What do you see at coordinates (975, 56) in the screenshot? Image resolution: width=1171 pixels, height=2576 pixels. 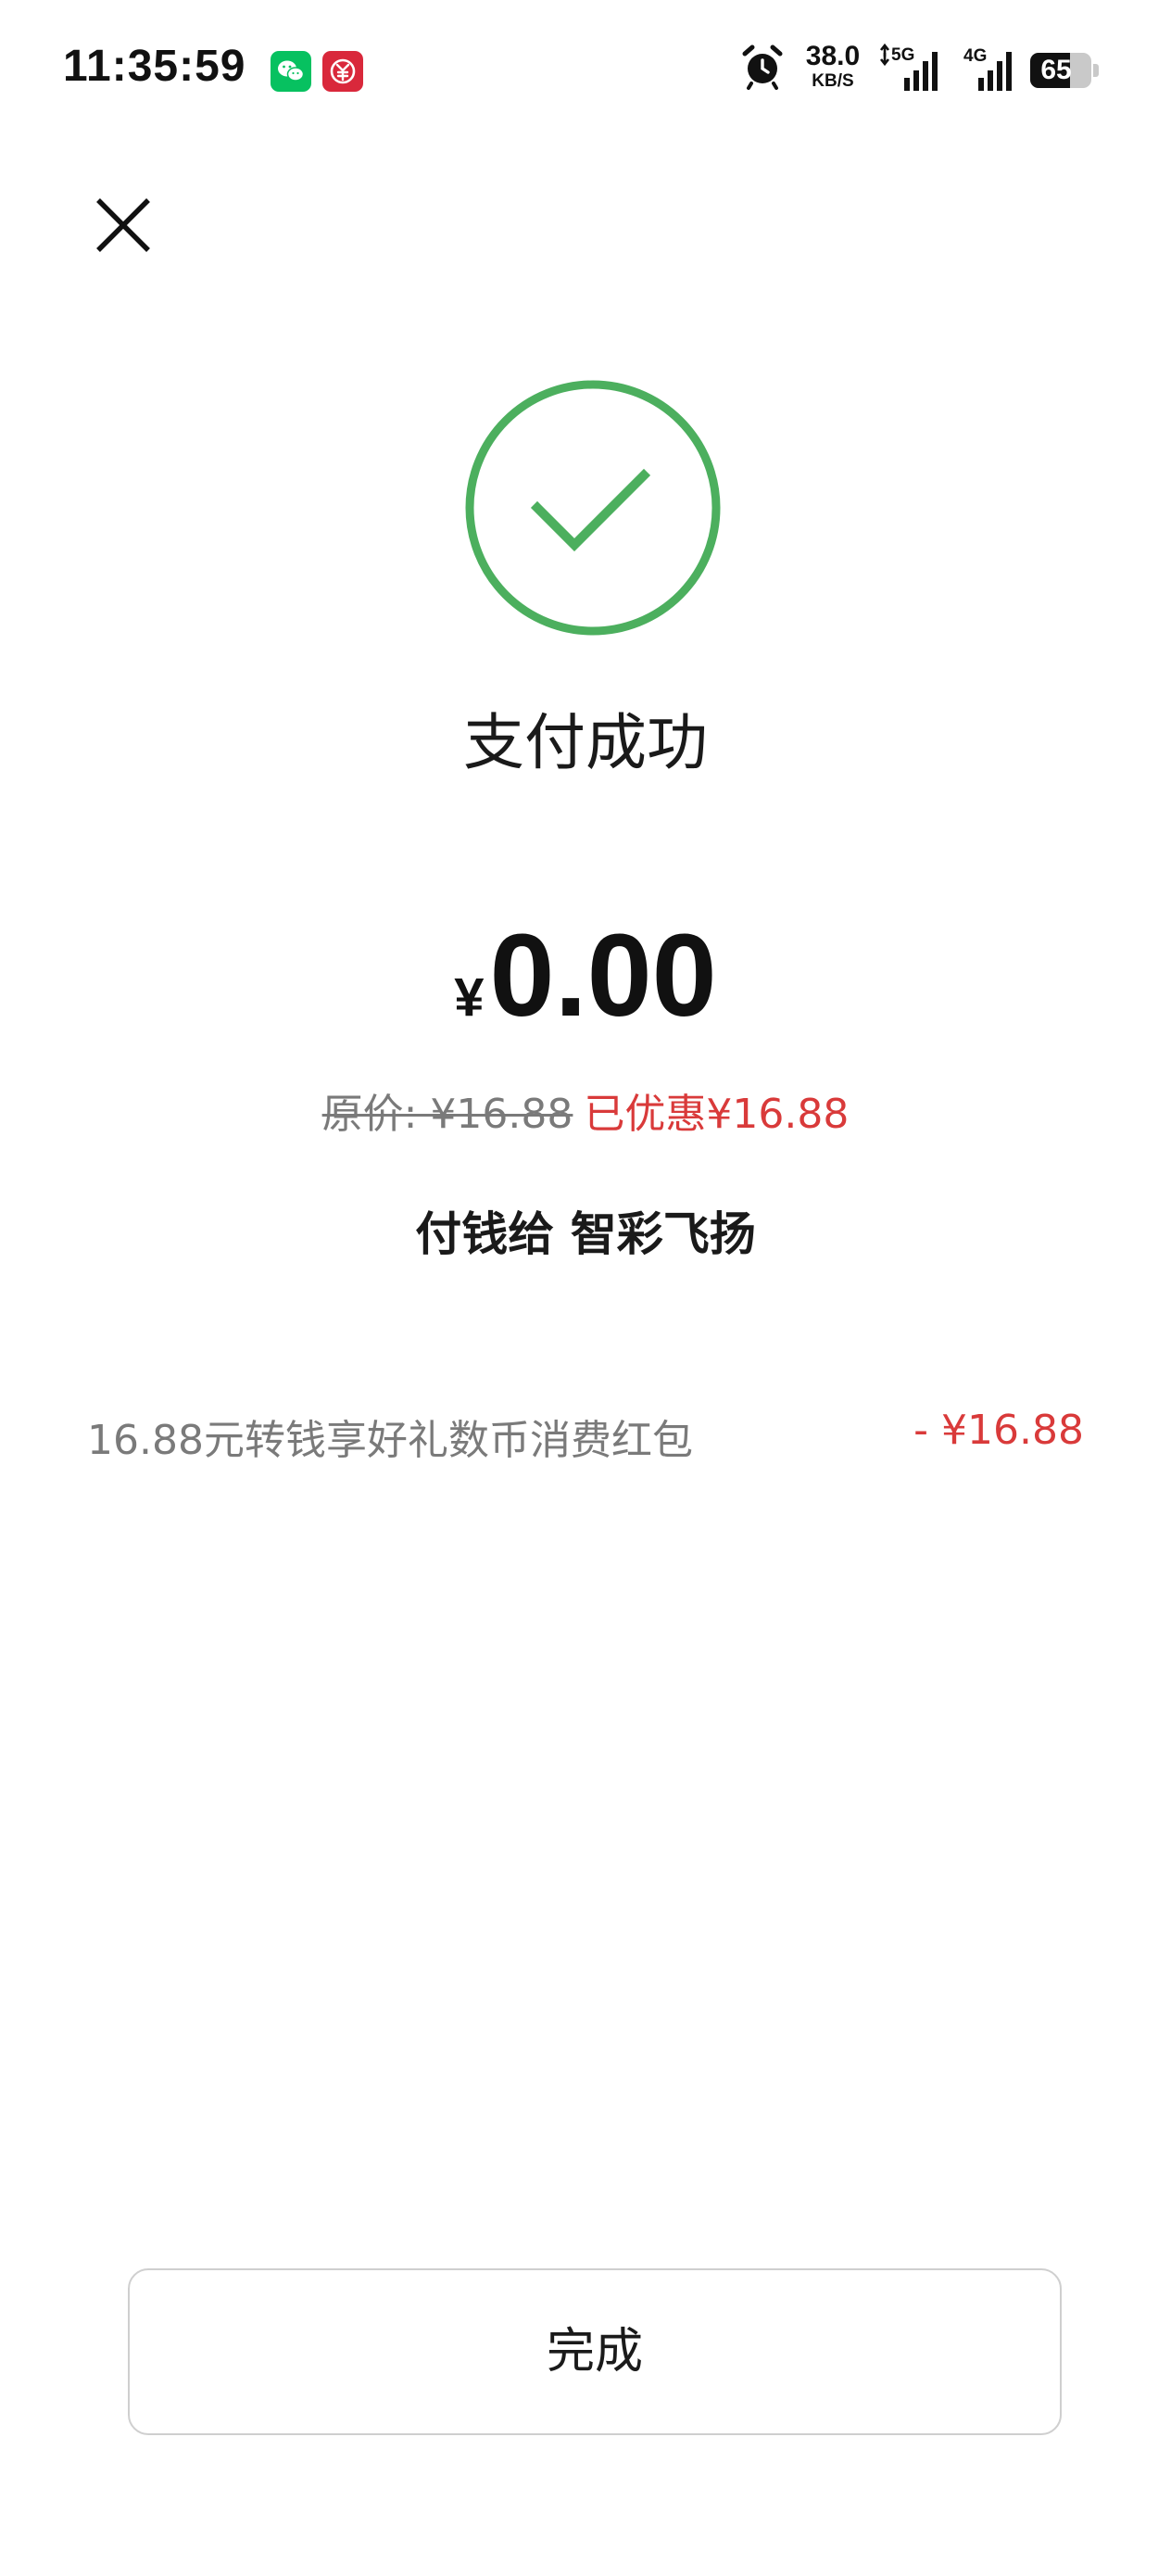 I see `signal-4g-label: 4G` at bounding box center [975, 56].